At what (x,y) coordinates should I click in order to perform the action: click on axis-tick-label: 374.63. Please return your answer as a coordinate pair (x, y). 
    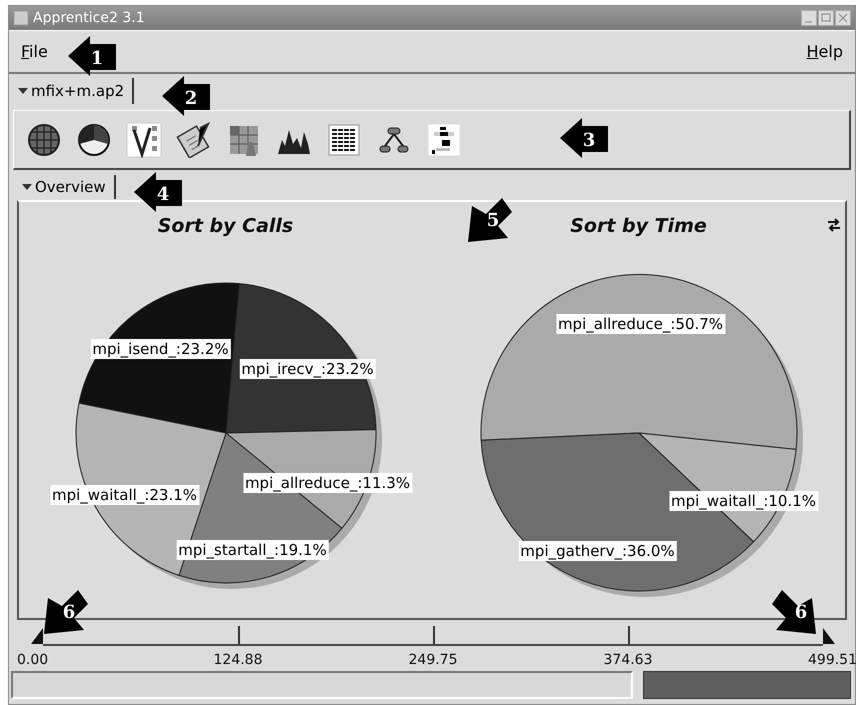
    Looking at the image, I should click on (628, 660).